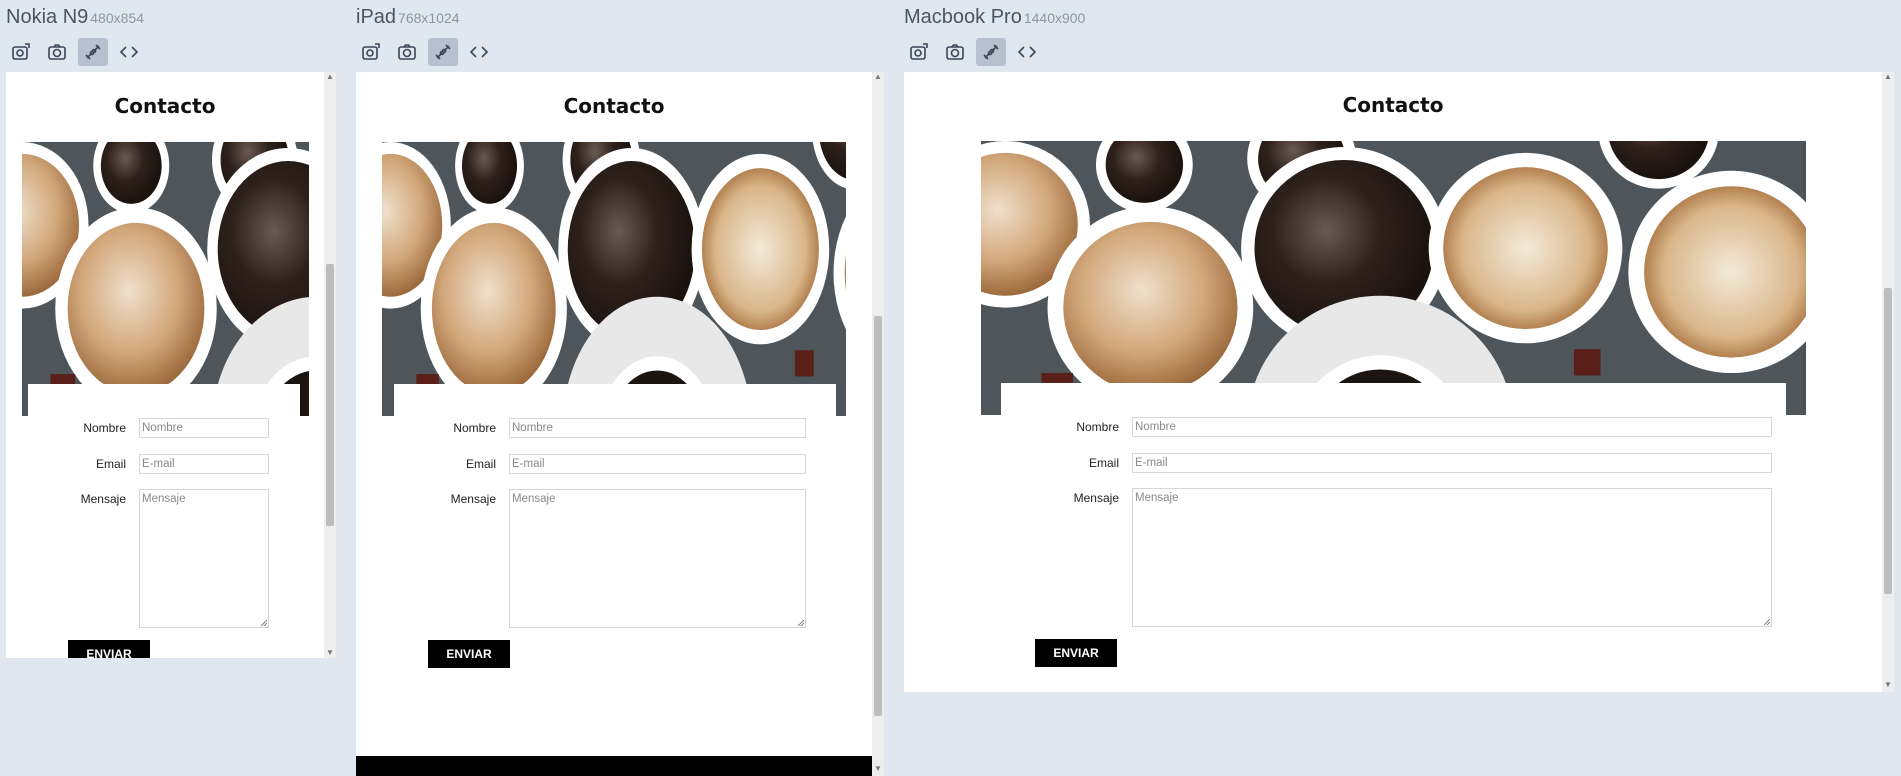  What do you see at coordinates (429, 18) in the screenshot?
I see `device-size: 768x1024` at bounding box center [429, 18].